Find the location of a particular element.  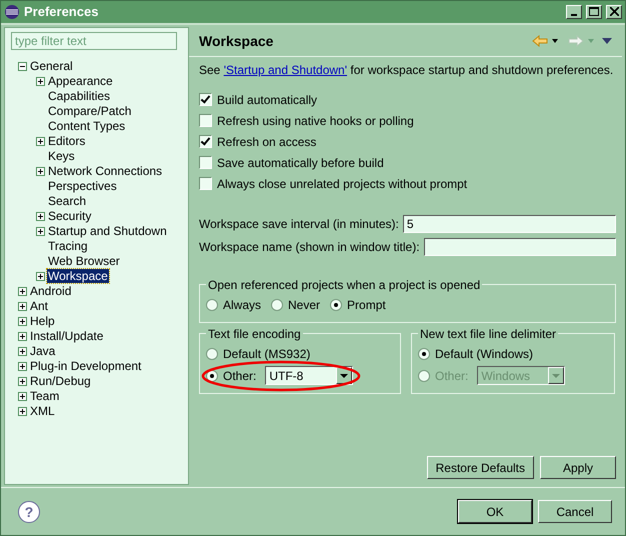

tree-item: Workspace is located at coordinates (78, 276).